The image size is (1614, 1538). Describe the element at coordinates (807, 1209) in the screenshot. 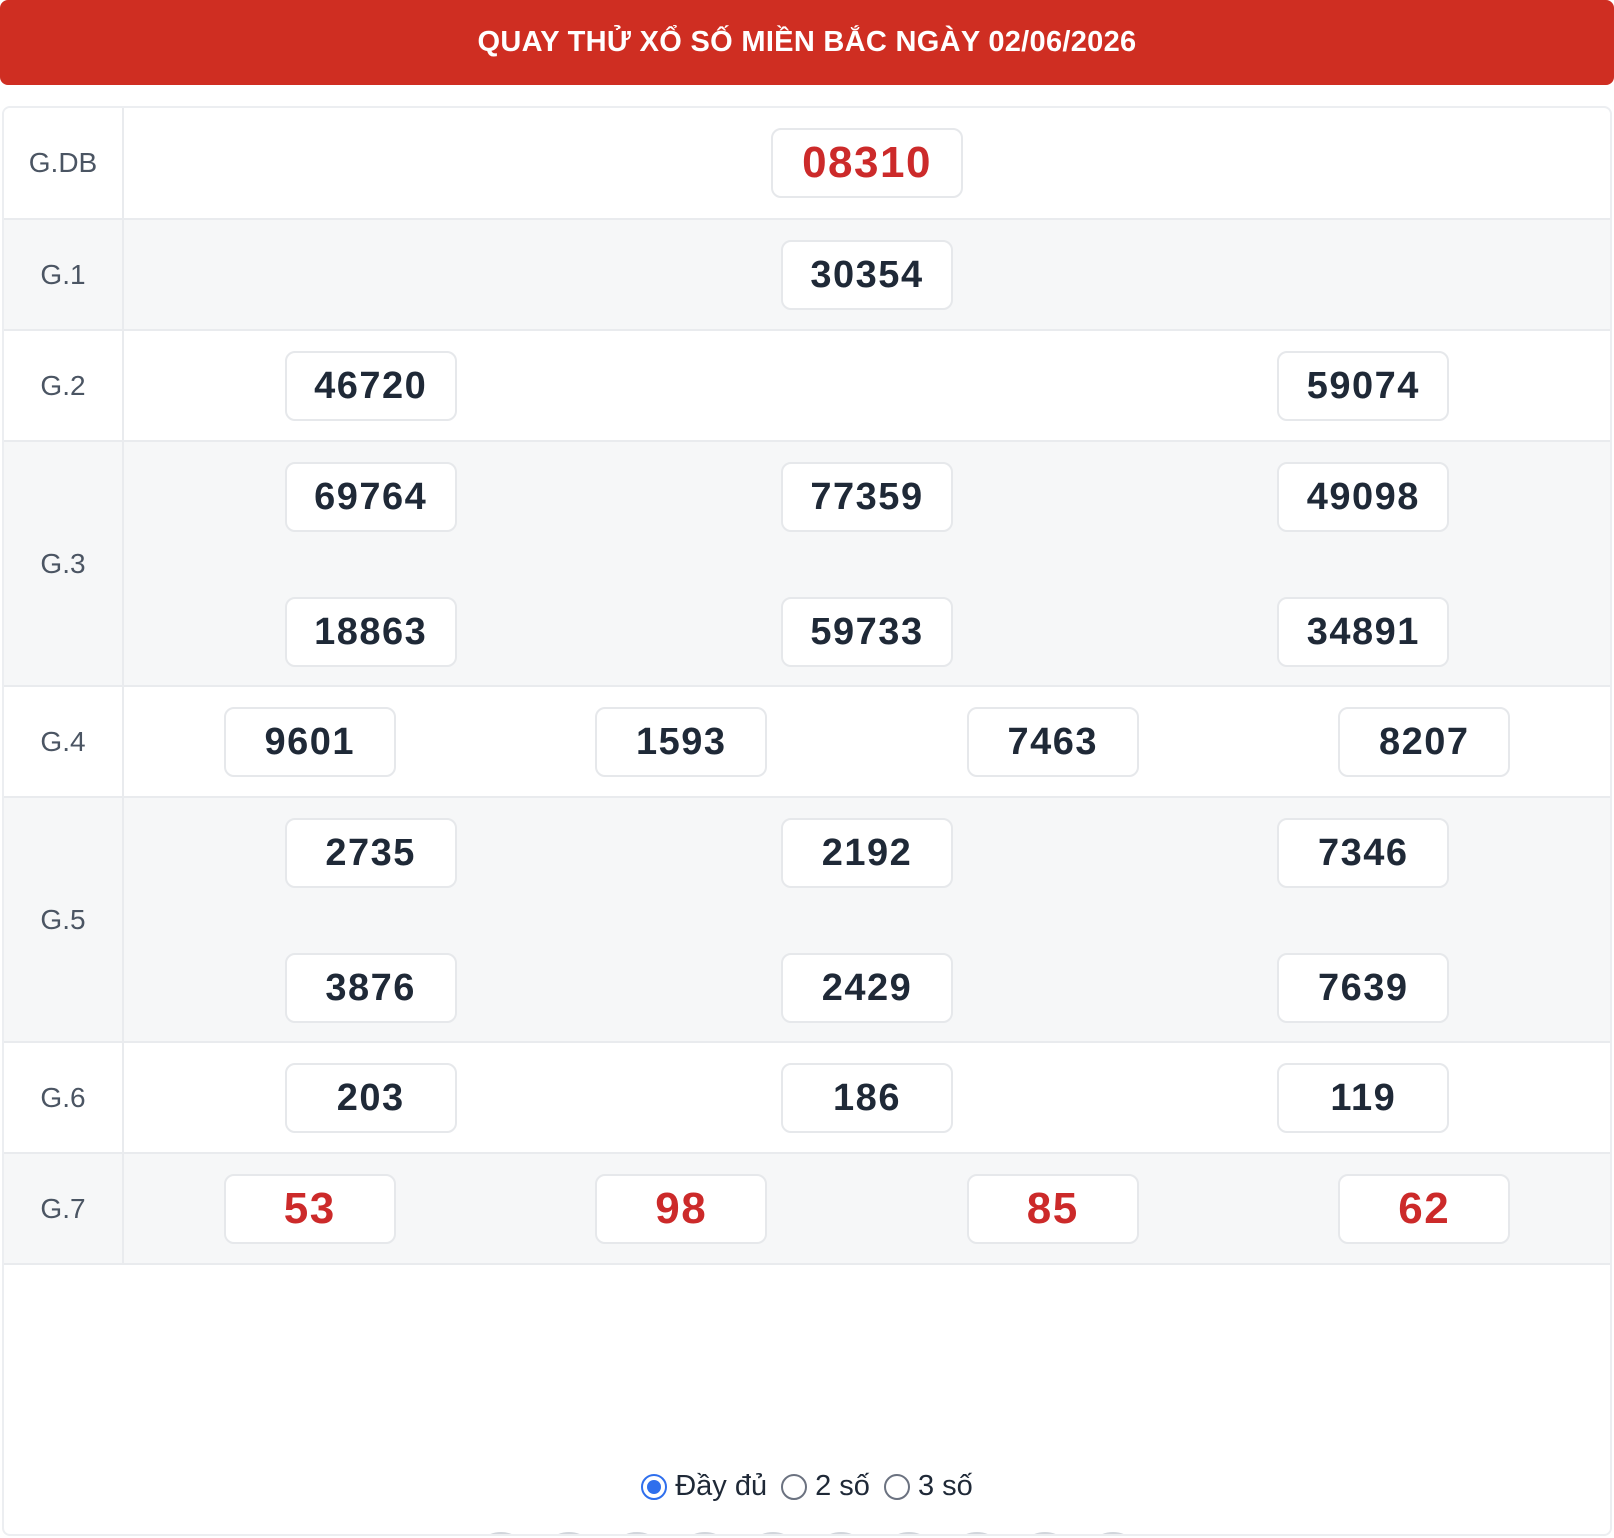

I see `prize-row-g7: G.7 53 98 85 62` at that location.